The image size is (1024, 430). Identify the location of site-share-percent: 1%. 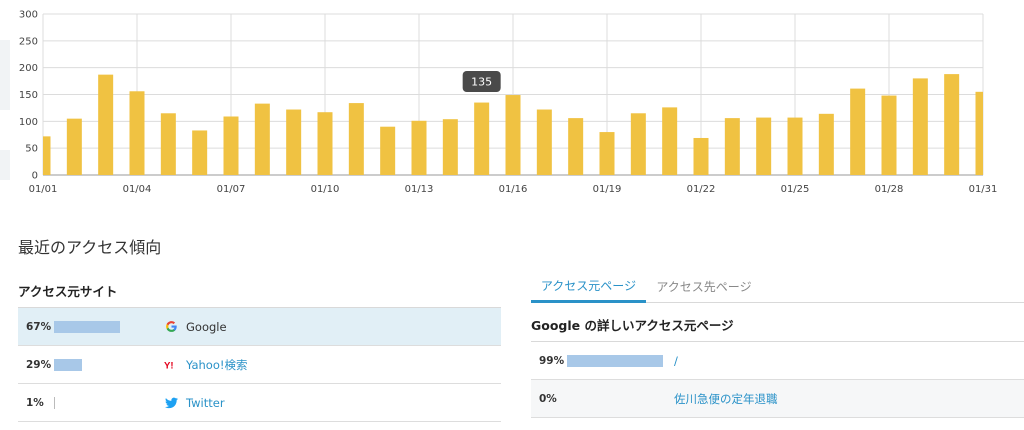
(35, 402).